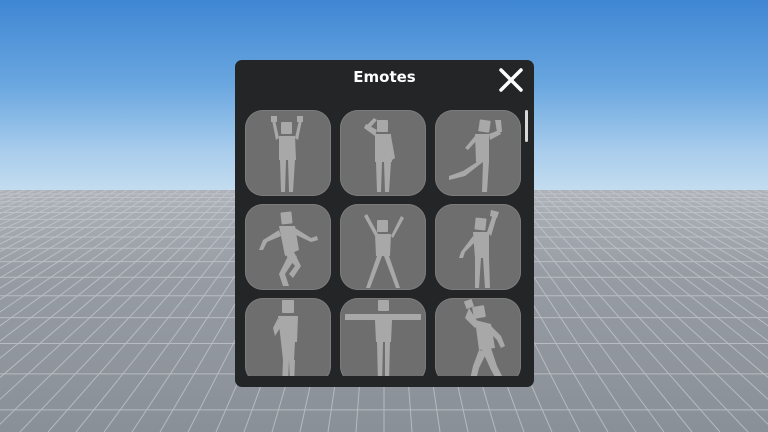 Image resolution: width=768 pixels, height=432 pixels. What do you see at coordinates (379, 155) in the screenshot?
I see `emote-salute-icon` at bounding box center [379, 155].